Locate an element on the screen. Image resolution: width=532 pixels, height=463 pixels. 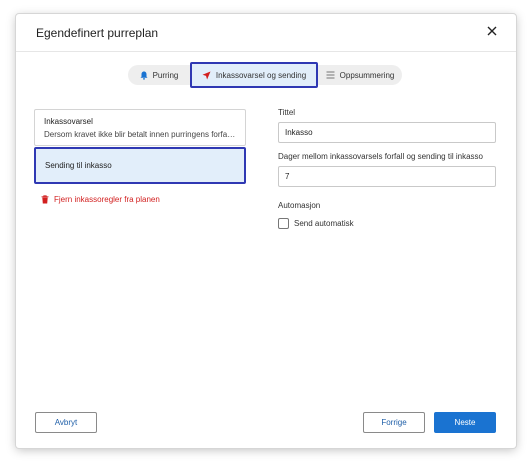
remove-inkasso-rules-link: Fjern inkassoregler fra planen is located at coordinates (100, 199).